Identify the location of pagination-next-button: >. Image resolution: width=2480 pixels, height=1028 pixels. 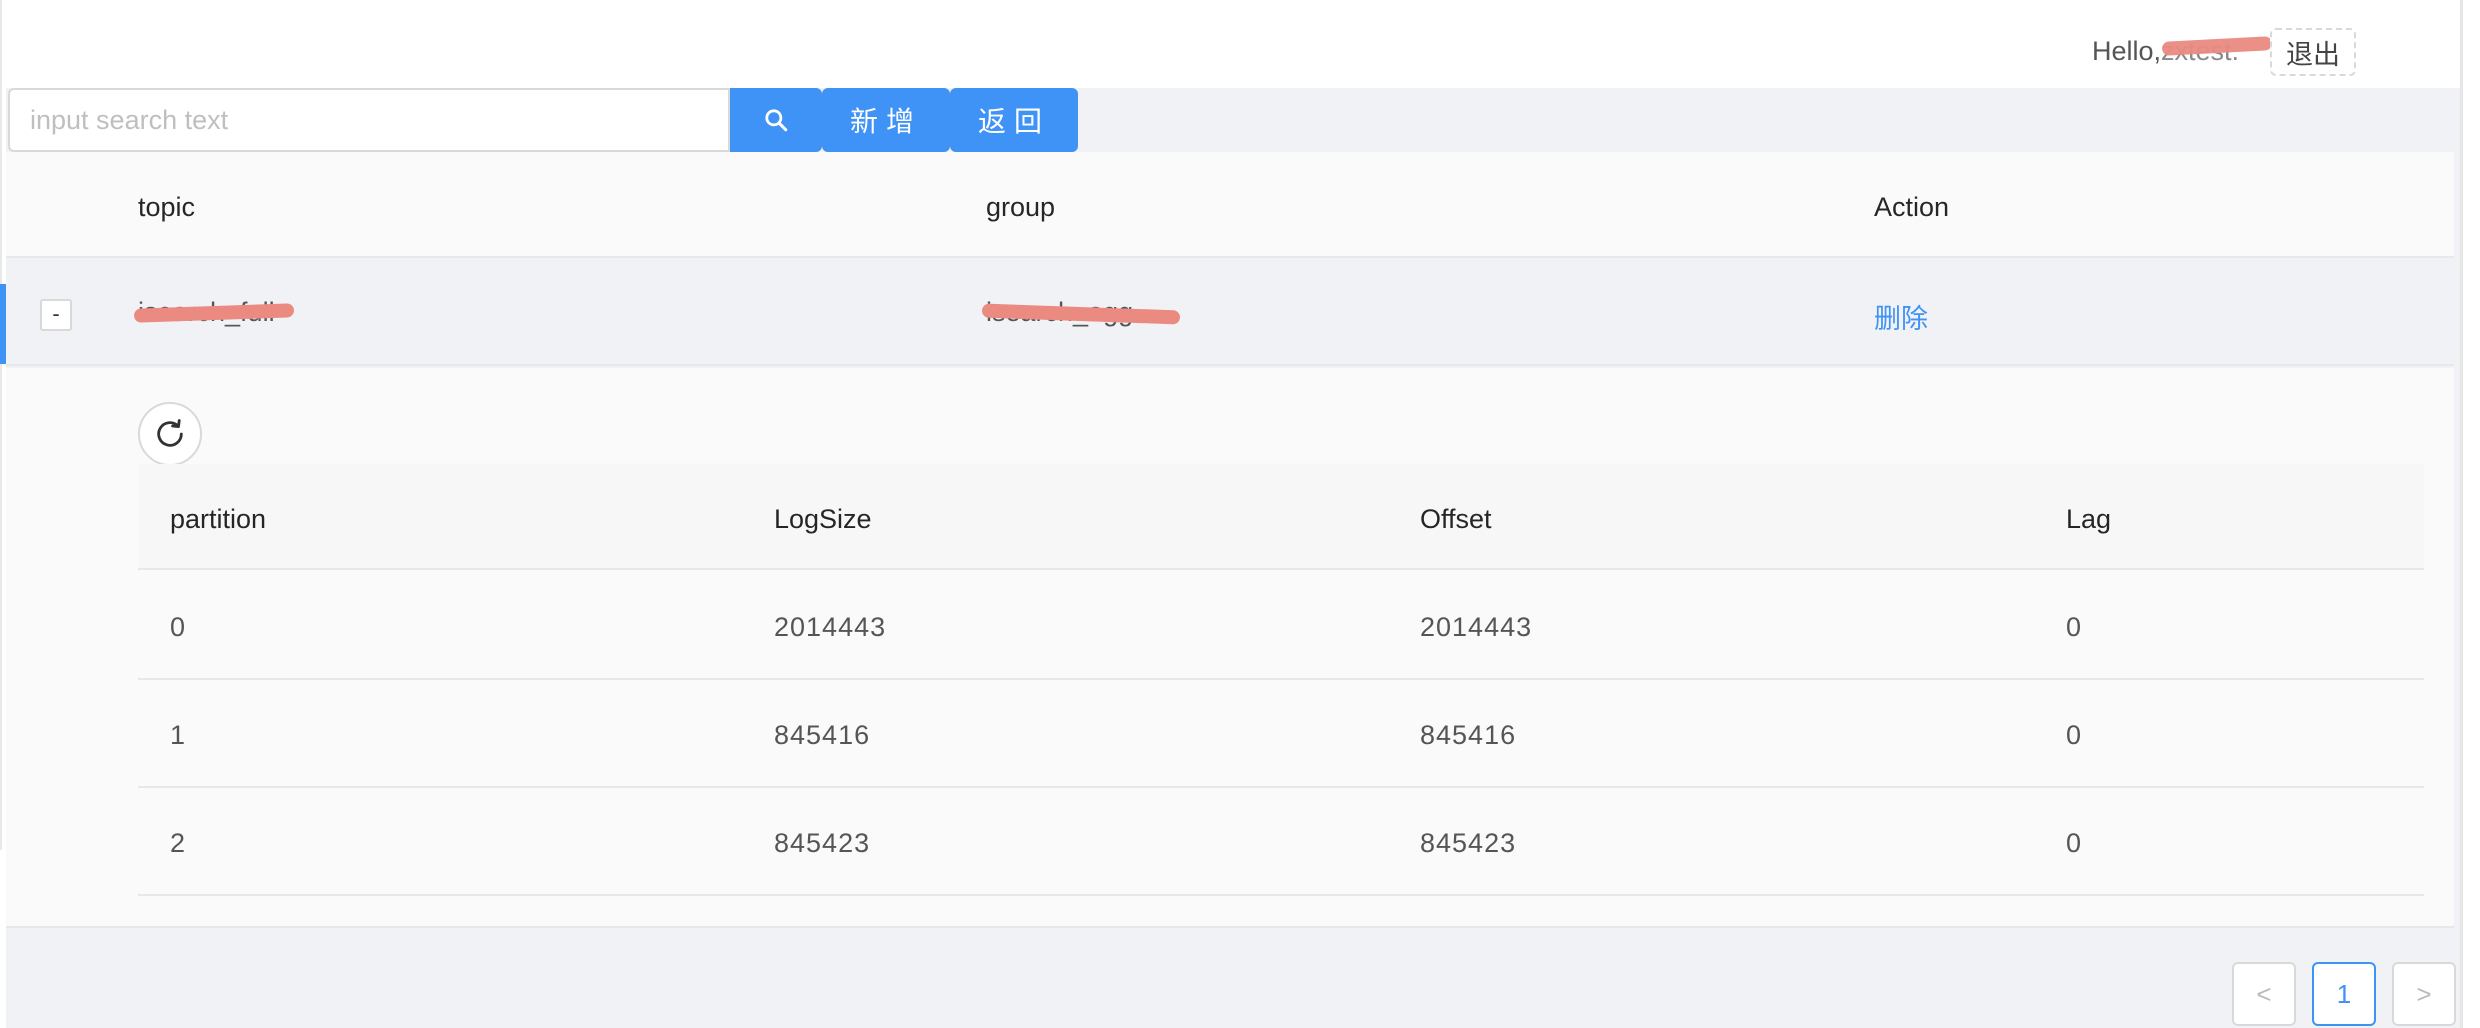
(2424, 994).